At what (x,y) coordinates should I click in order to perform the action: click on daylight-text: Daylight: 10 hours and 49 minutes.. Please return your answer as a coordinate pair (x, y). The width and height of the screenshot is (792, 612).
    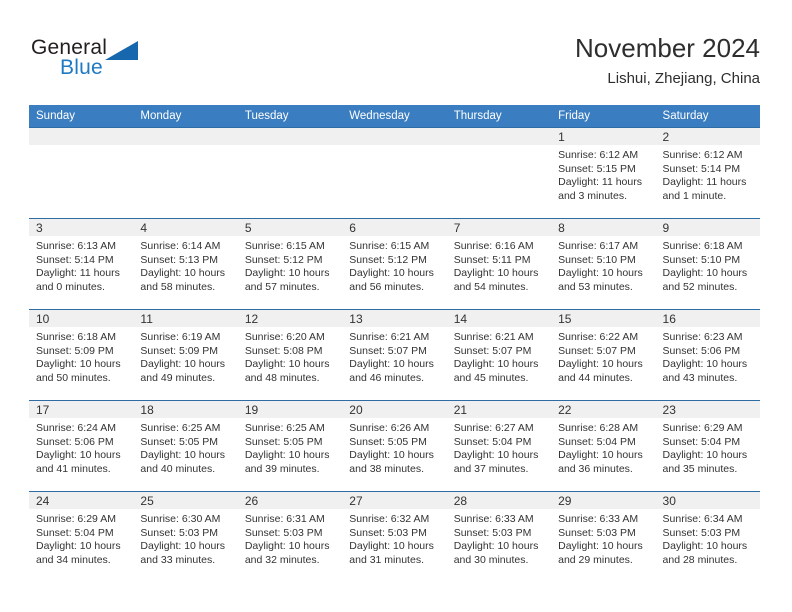
    Looking at the image, I should click on (183, 371).